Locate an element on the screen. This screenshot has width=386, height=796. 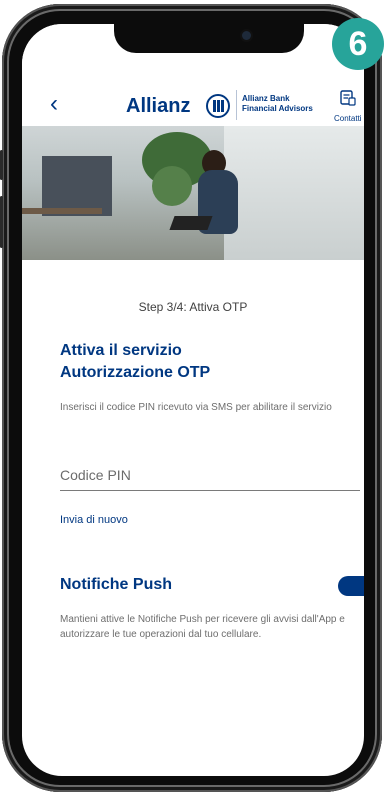
page-title: Attiva il servizio Autorizzazione OTP is located at coordinates (135, 362).